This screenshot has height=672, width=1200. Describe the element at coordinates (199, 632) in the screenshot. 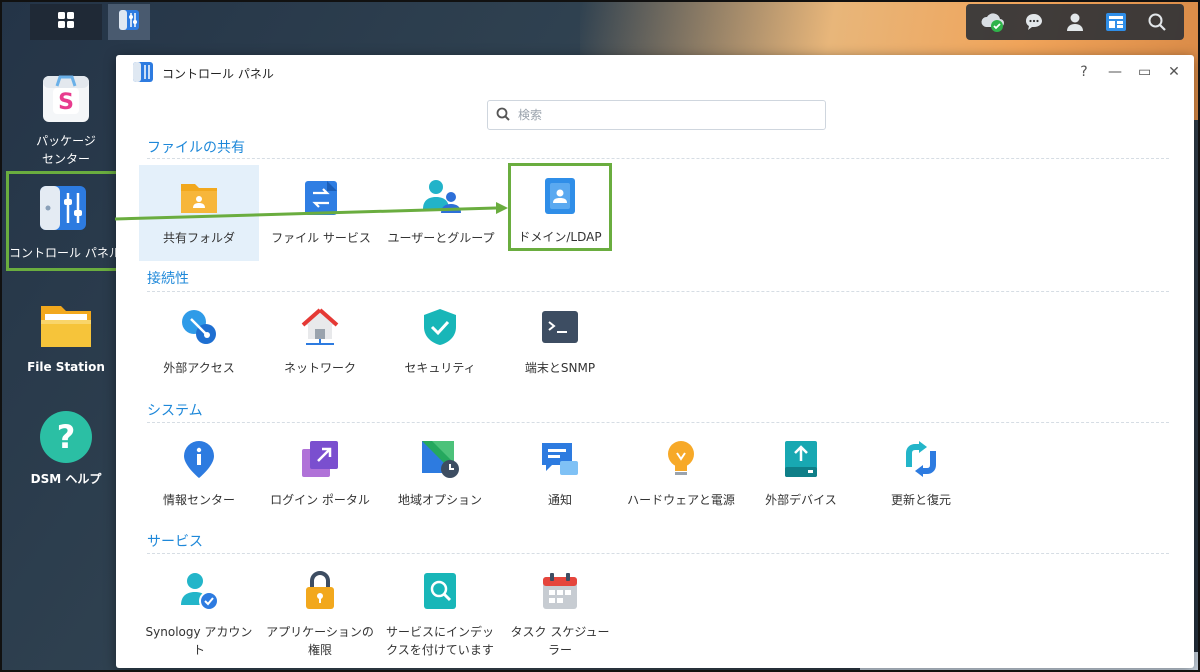

I see `item-label-line1: Synology アカウン` at that location.